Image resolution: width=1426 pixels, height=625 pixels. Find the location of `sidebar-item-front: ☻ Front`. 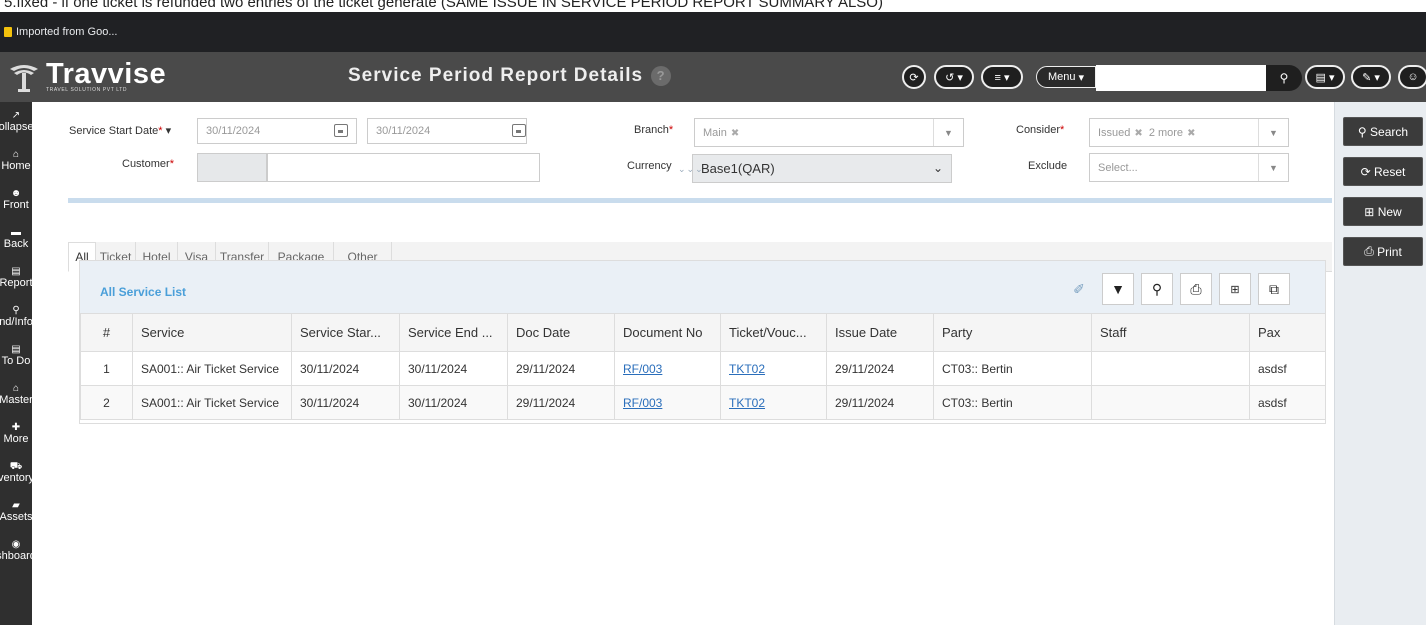

sidebar-item-front: ☻ Front is located at coordinates (16, 199).